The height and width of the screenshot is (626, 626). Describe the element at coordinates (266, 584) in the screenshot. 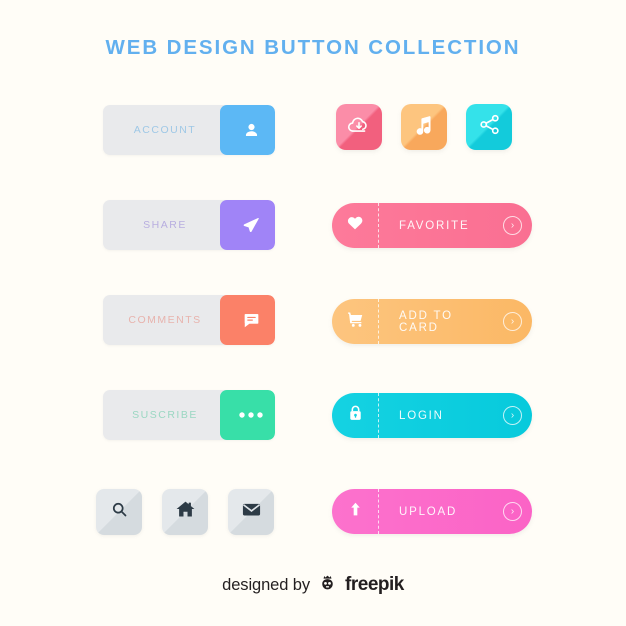

I see `designed-by-label: designed by` at that location.